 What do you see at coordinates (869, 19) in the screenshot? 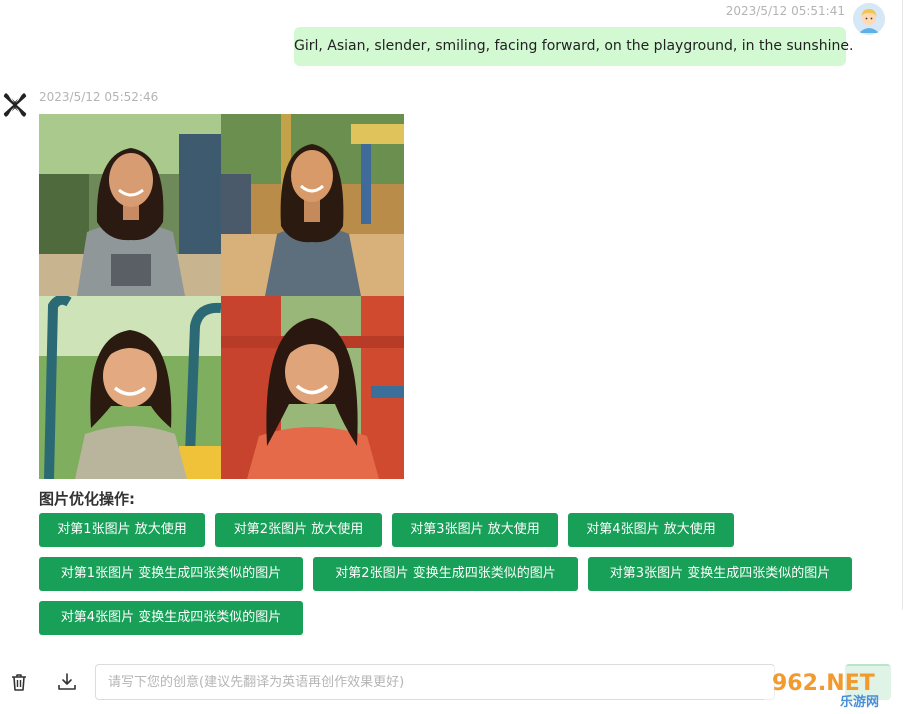
I see `user-avatar` at bounding box center [869, 19].